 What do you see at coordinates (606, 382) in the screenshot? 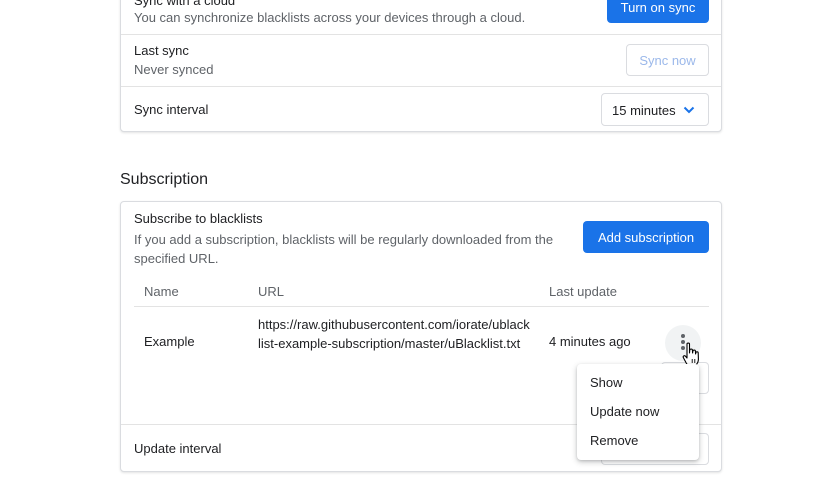
I see `menu-item-show: Show` at bounding box center [606, 382].